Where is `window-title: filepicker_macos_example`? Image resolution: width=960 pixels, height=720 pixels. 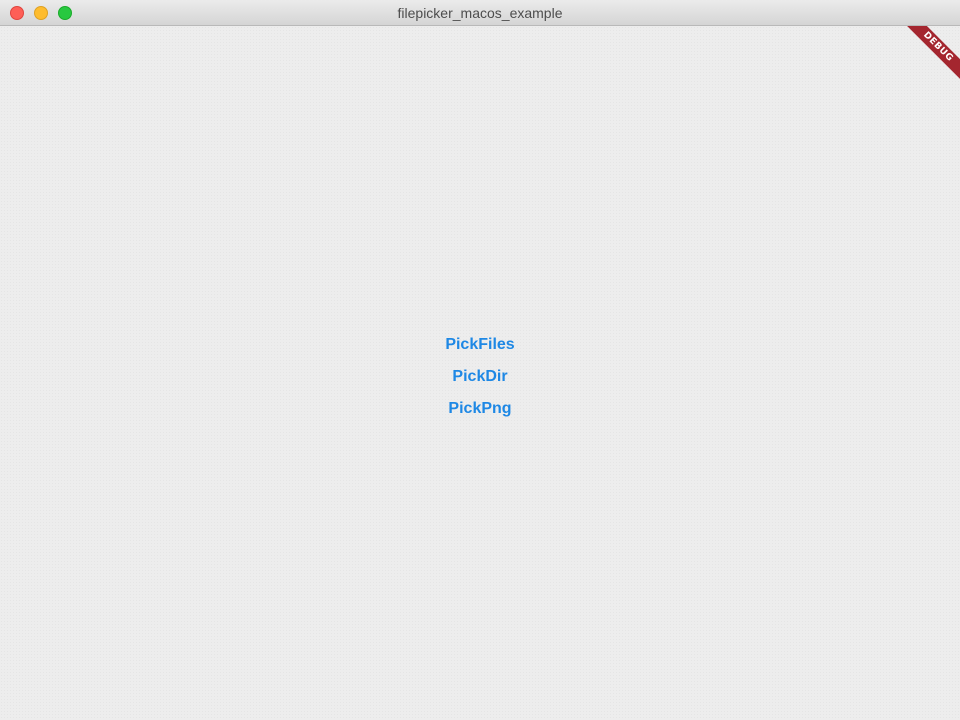 window-title: filepicker_macos_example is located at coordinates (480, 13).